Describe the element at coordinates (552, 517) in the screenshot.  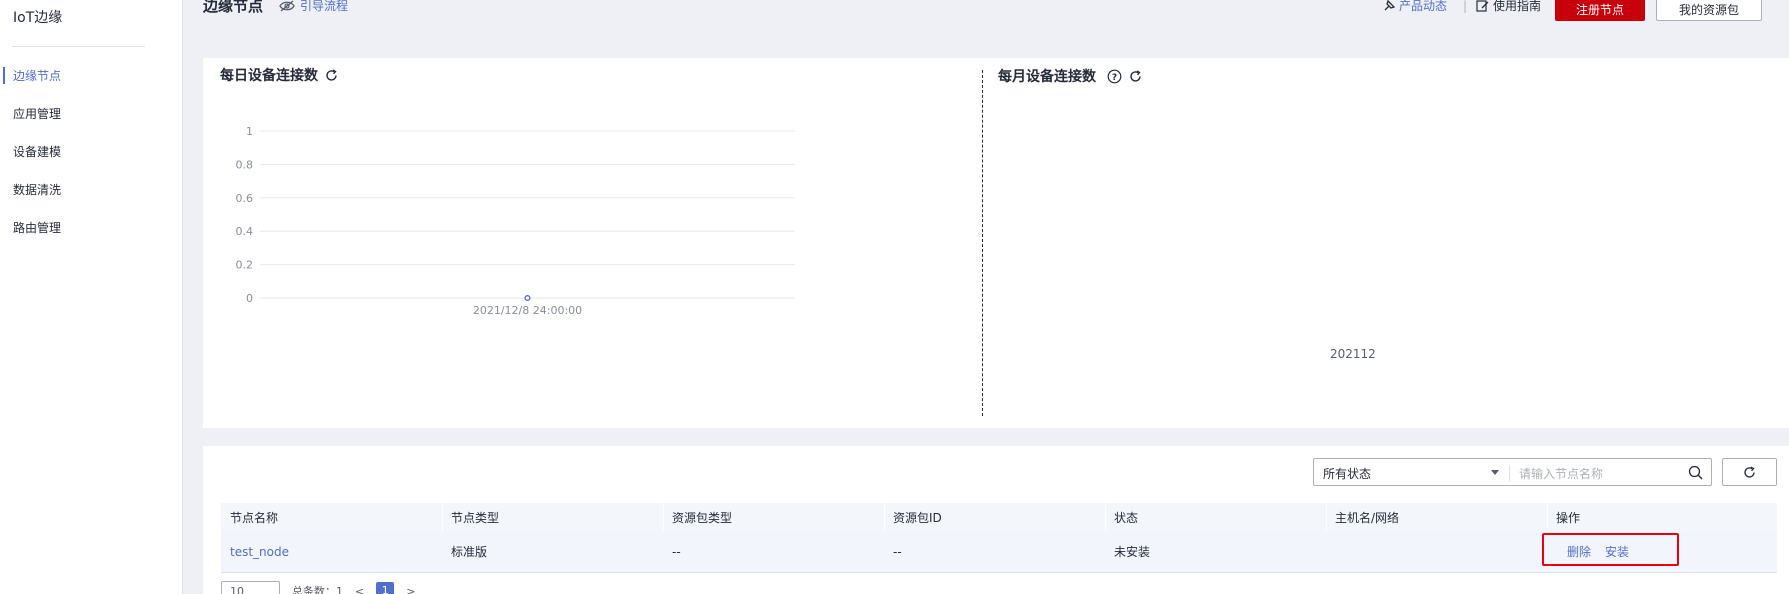
I see `column-header-type: 节点类型` at that location.